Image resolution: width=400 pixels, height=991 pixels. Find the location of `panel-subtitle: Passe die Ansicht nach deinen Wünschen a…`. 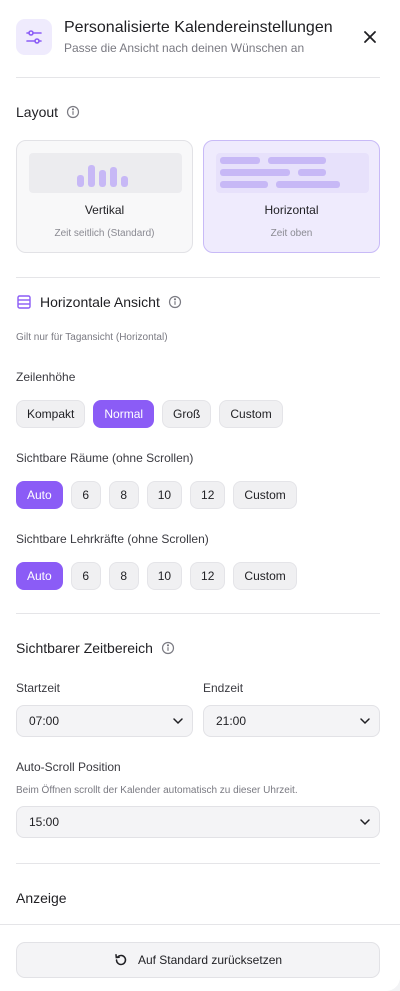

panel-subtitle: Passe die Ansicht nach deinen Wünschen a… is located at coordinates (184, 48).